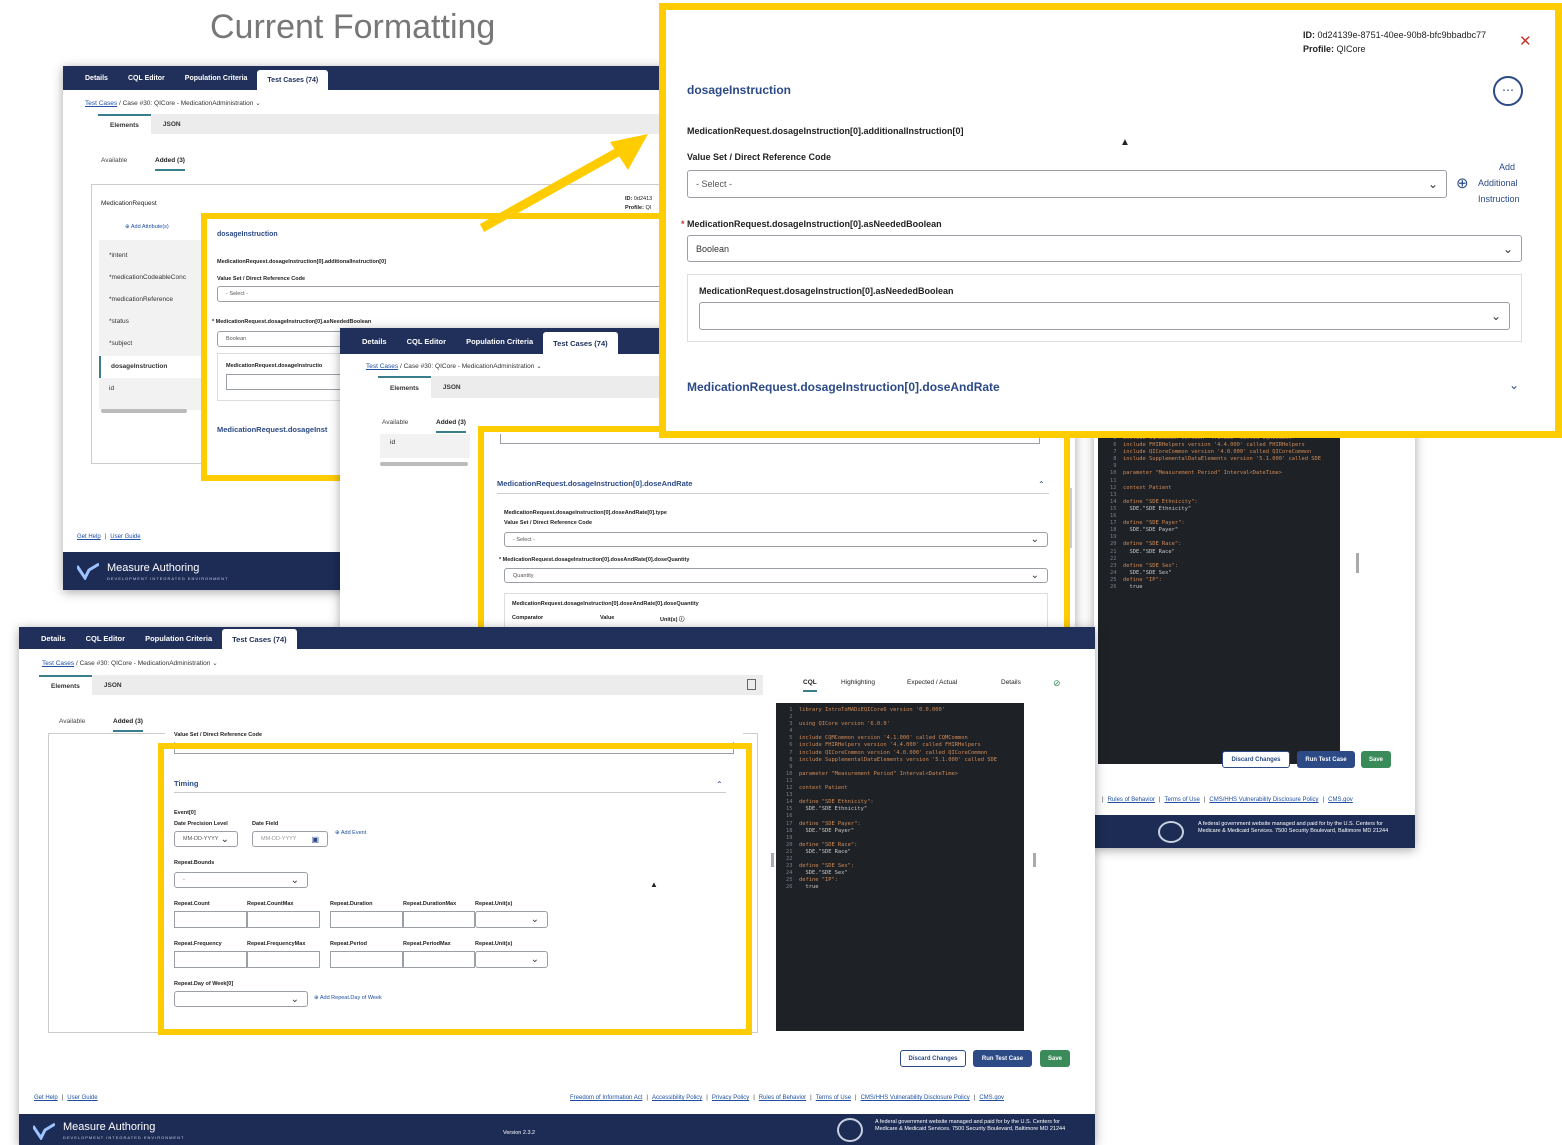 This screenshot has height=1145, width=1562. What do you see at coordinates (128, 725) in the screenshot?
I see `avail-tab-added-3: Added (3)` at bounding box center [128, 725].